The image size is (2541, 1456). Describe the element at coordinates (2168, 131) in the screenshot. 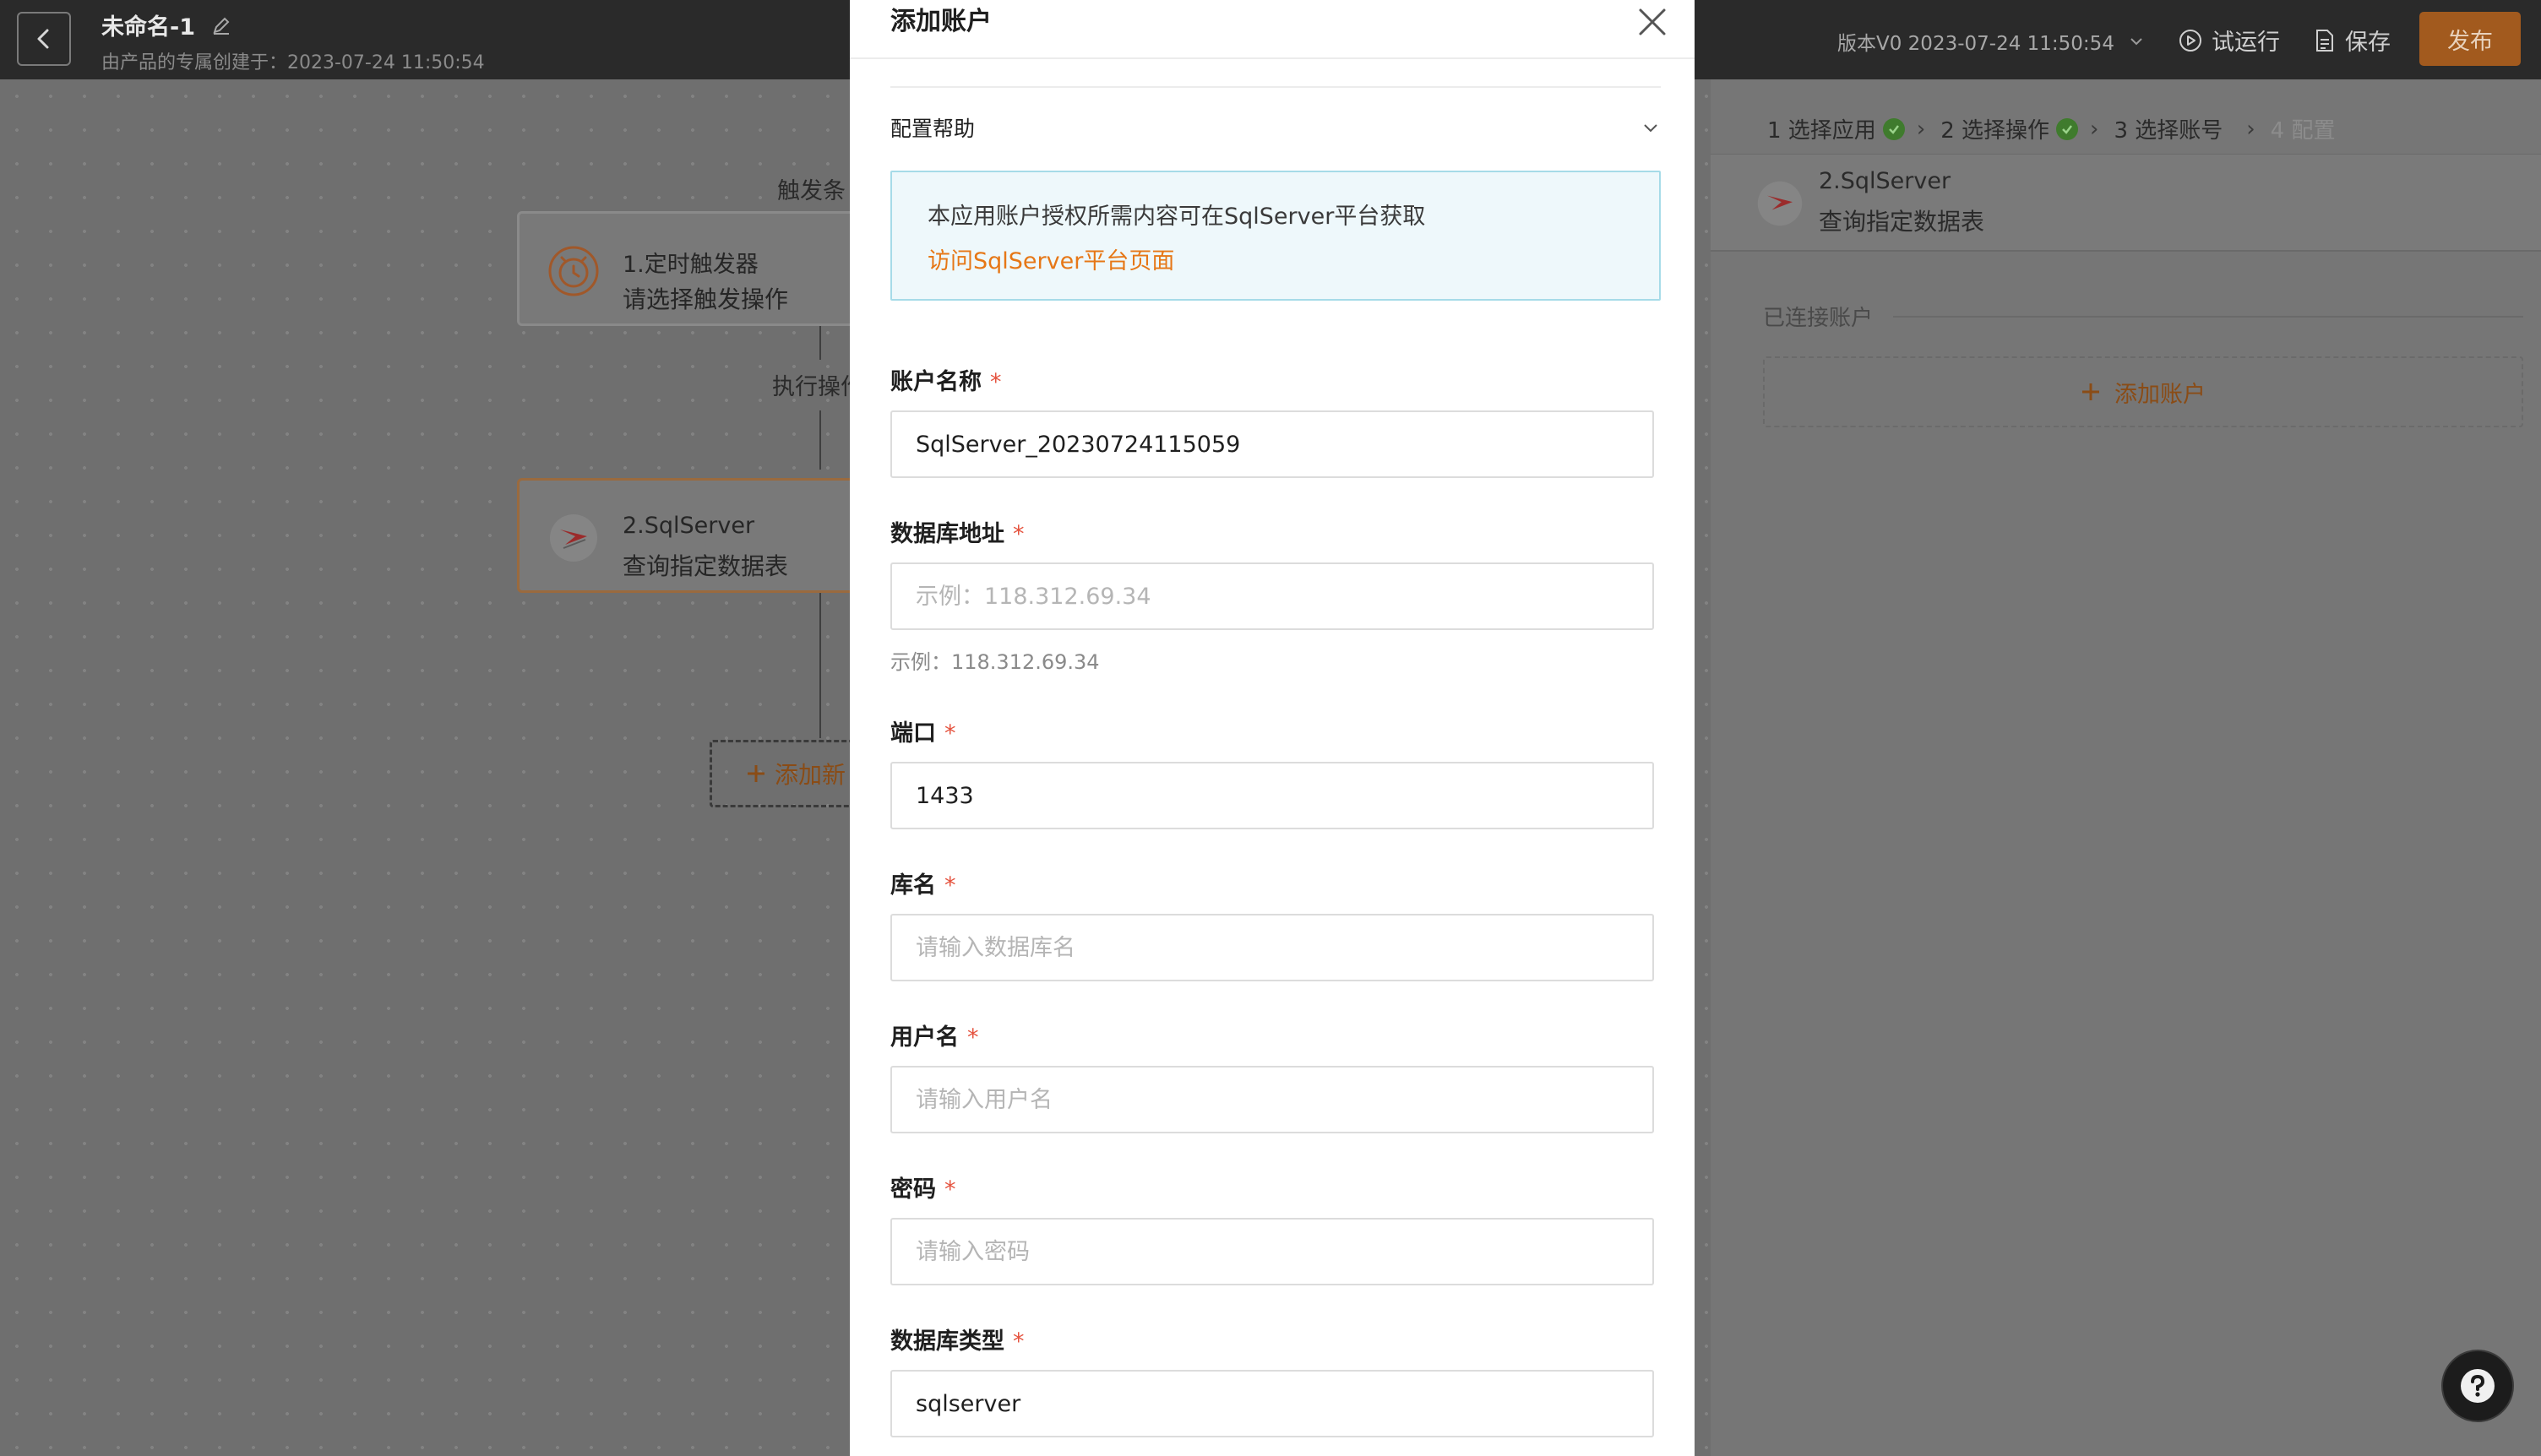

I see `step-label: 3 选择账号` at that location.